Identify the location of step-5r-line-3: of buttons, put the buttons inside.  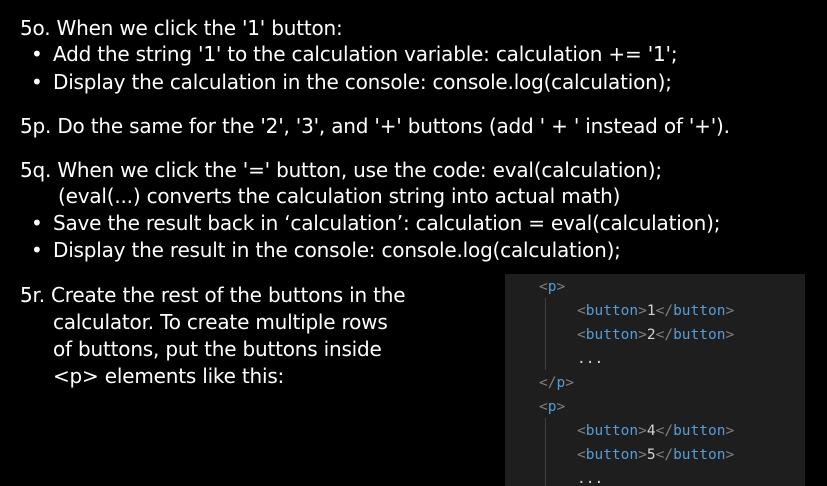
(217, 349).